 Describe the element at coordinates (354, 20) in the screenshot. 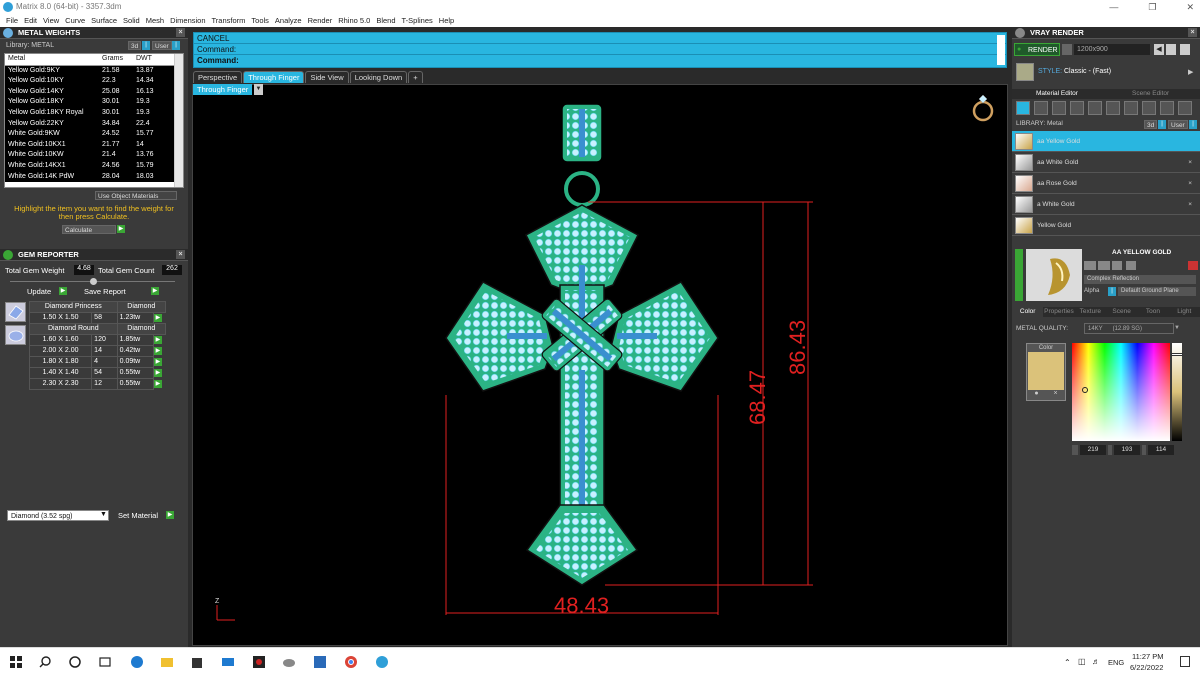

I see `menu-item-rhino-5-0: Rhino 5.0` at that location.